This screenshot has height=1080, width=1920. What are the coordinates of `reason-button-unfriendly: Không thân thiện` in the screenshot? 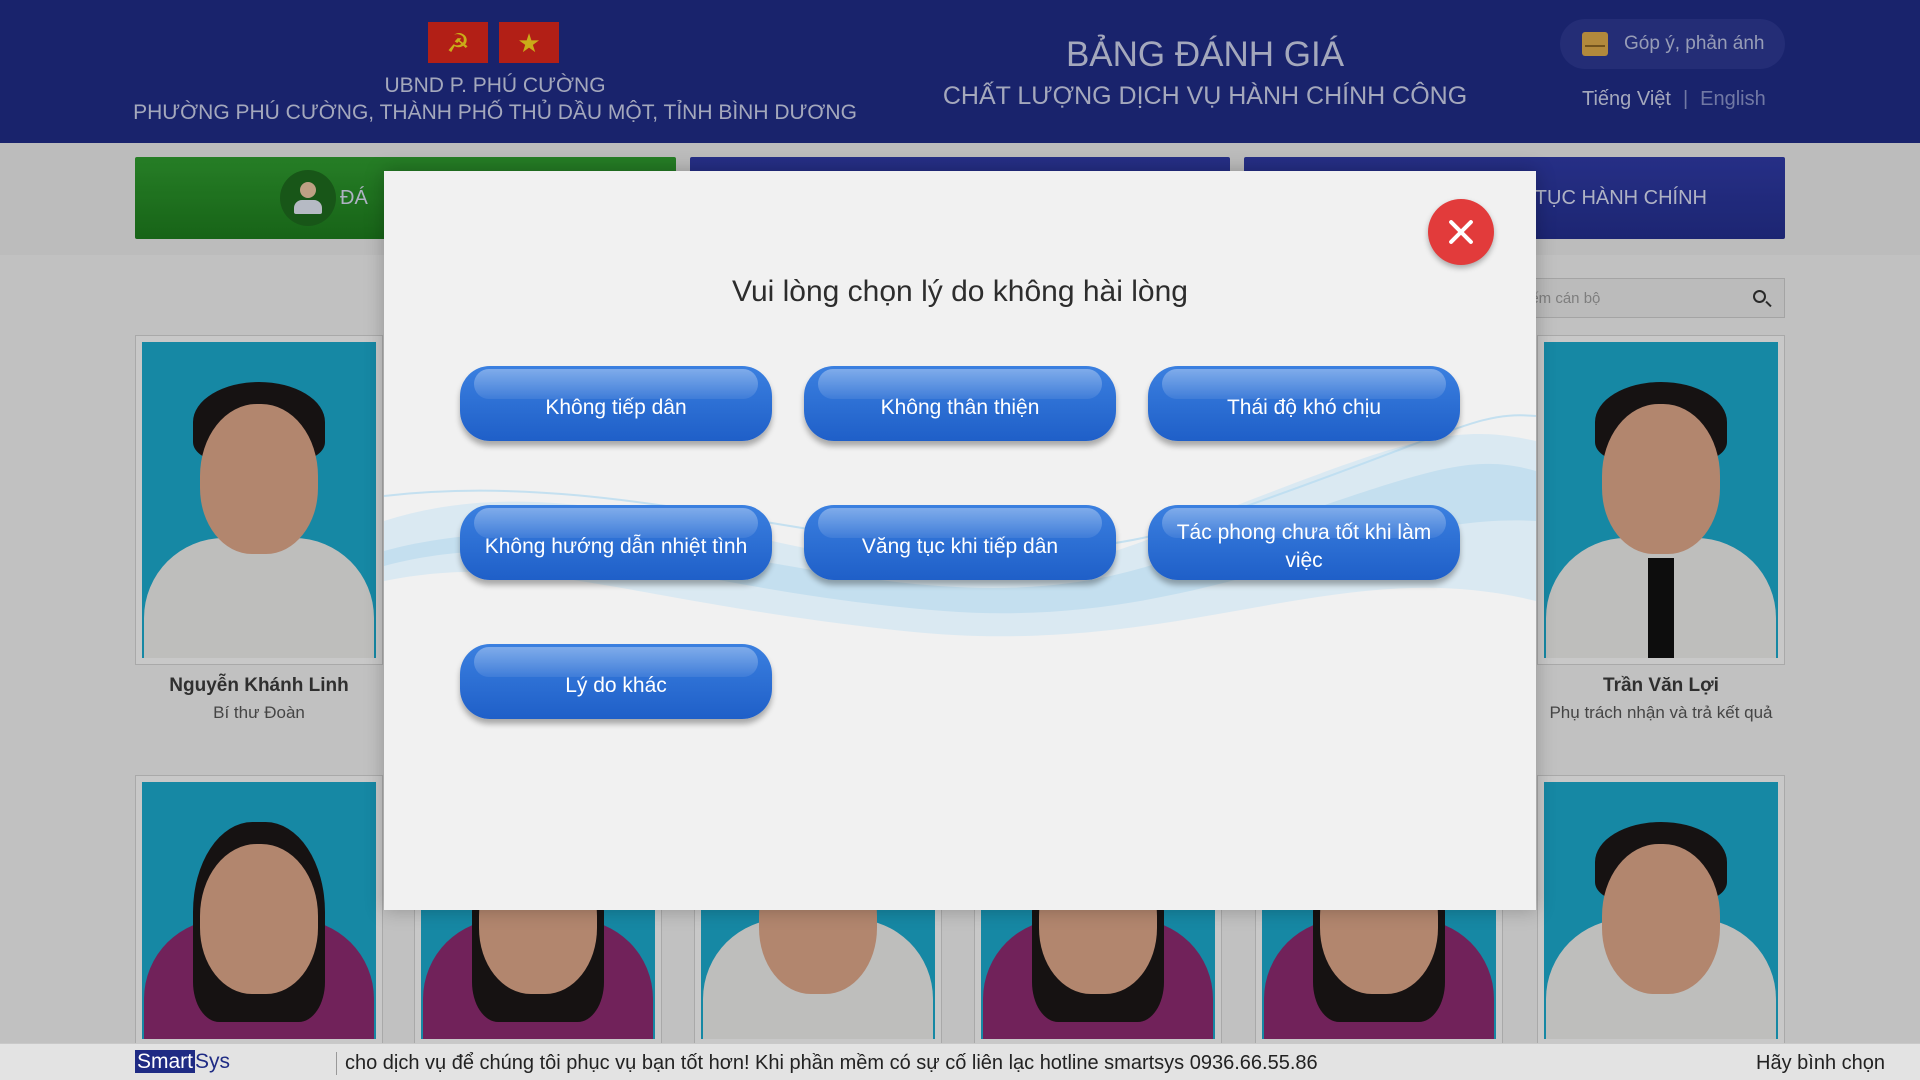 It's located at (960, 403).